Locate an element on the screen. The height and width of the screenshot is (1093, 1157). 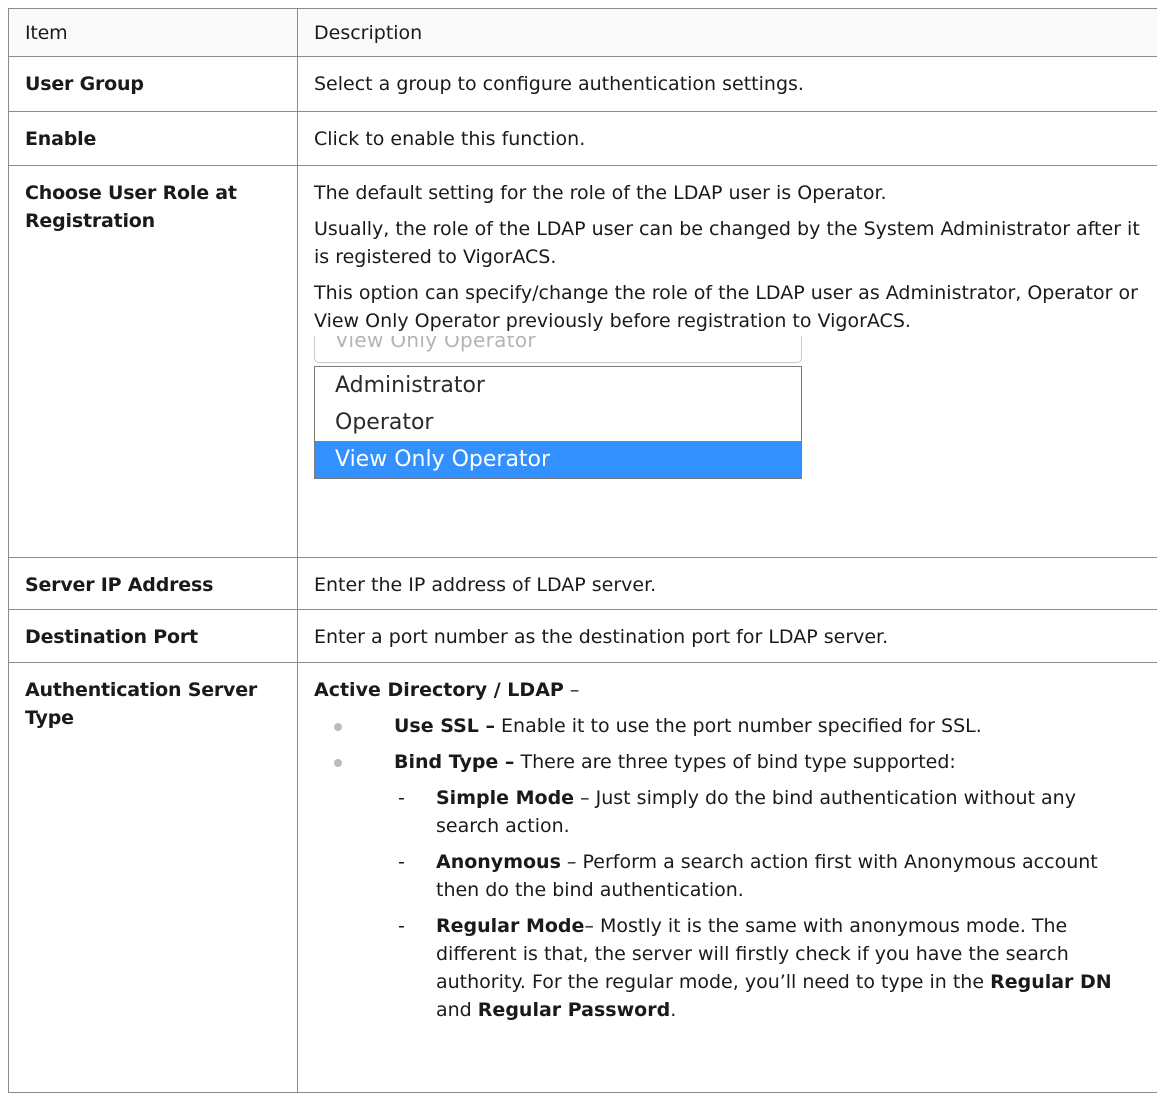
item-cell: Enable is located at coordinates (153, 139).